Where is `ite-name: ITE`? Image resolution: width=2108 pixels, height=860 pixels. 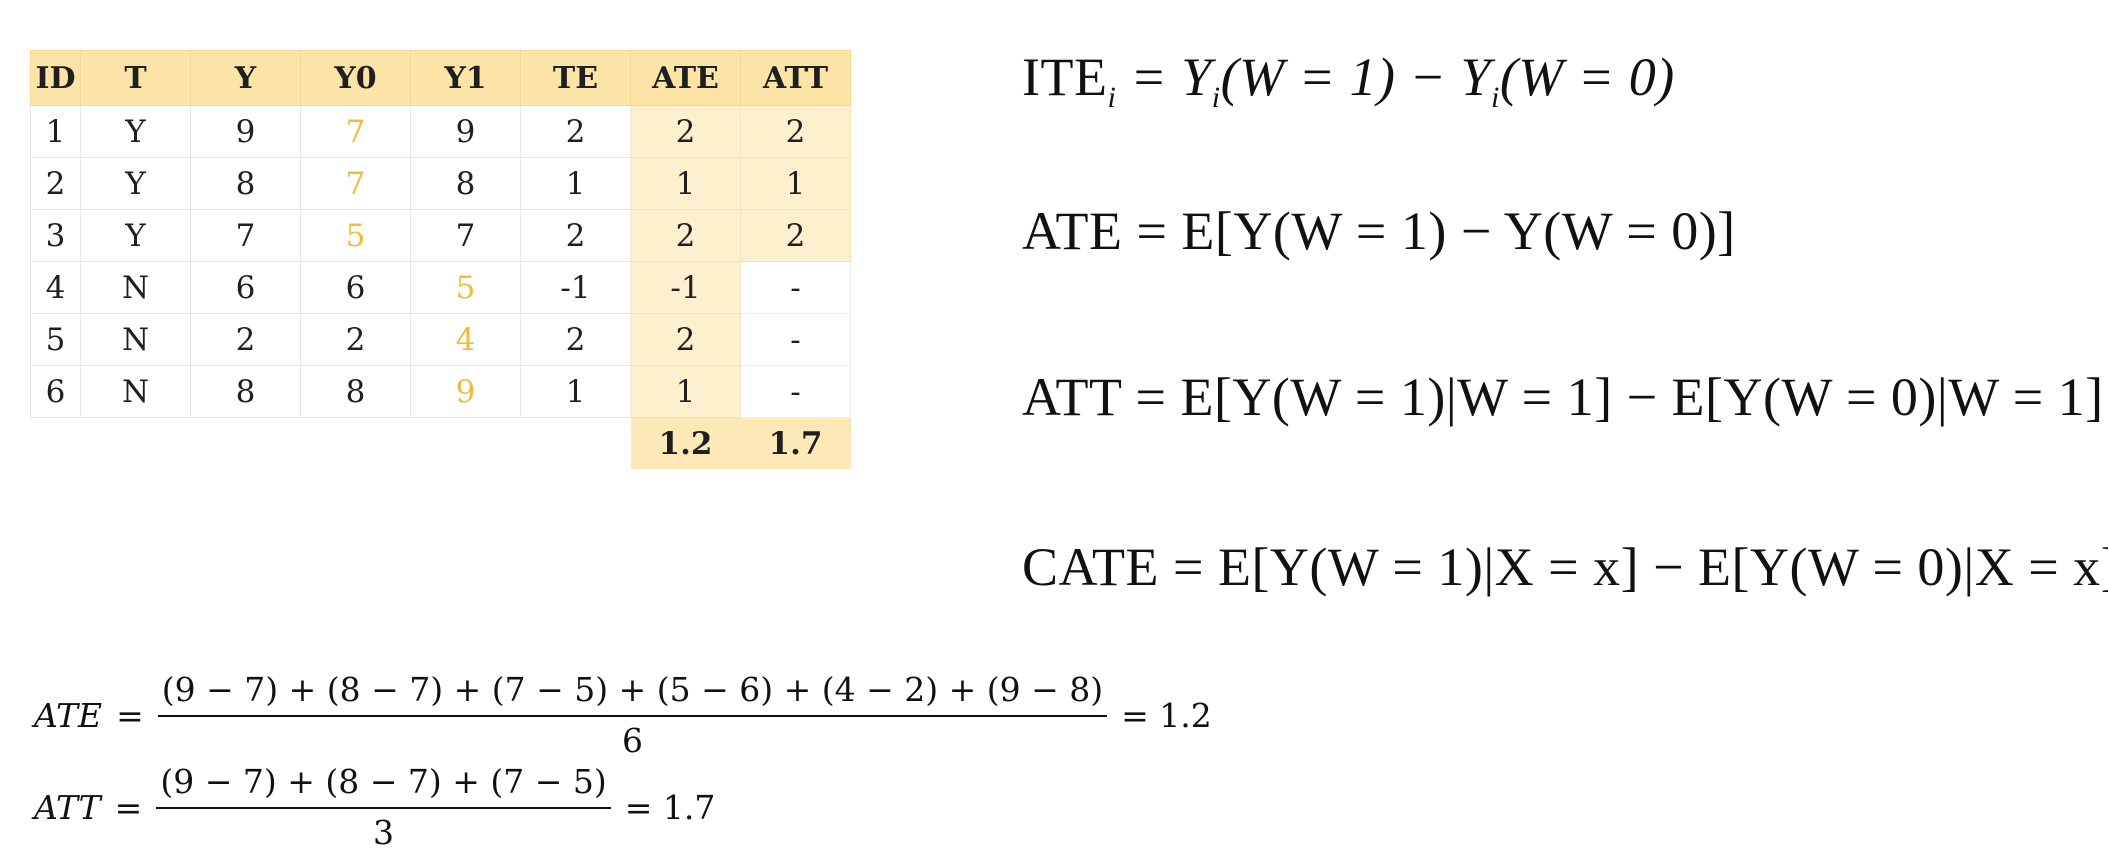 ite-name: ITE is located at coordinates (1065, 77).